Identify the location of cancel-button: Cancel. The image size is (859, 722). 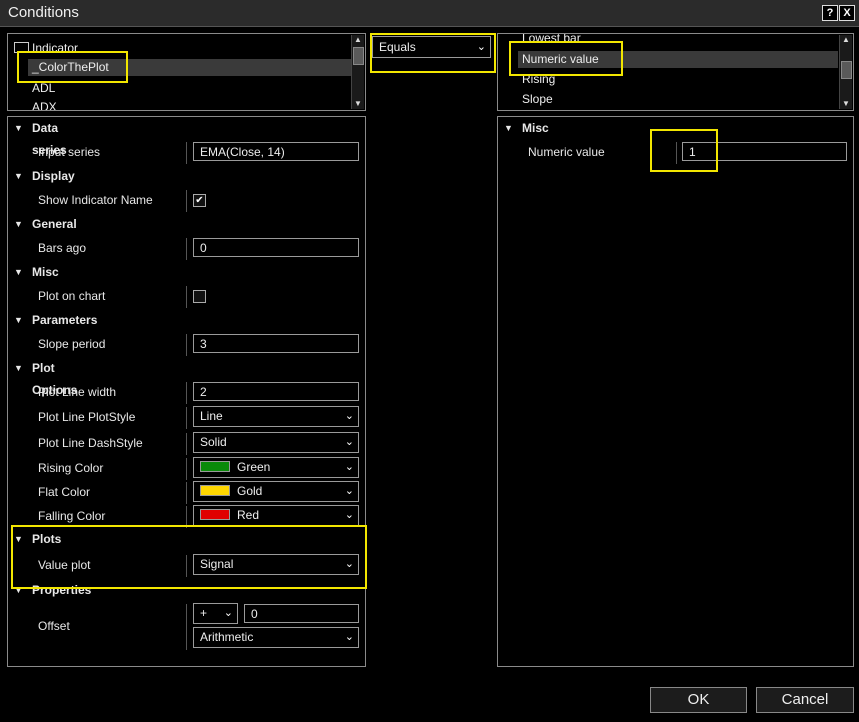
(805, 700).